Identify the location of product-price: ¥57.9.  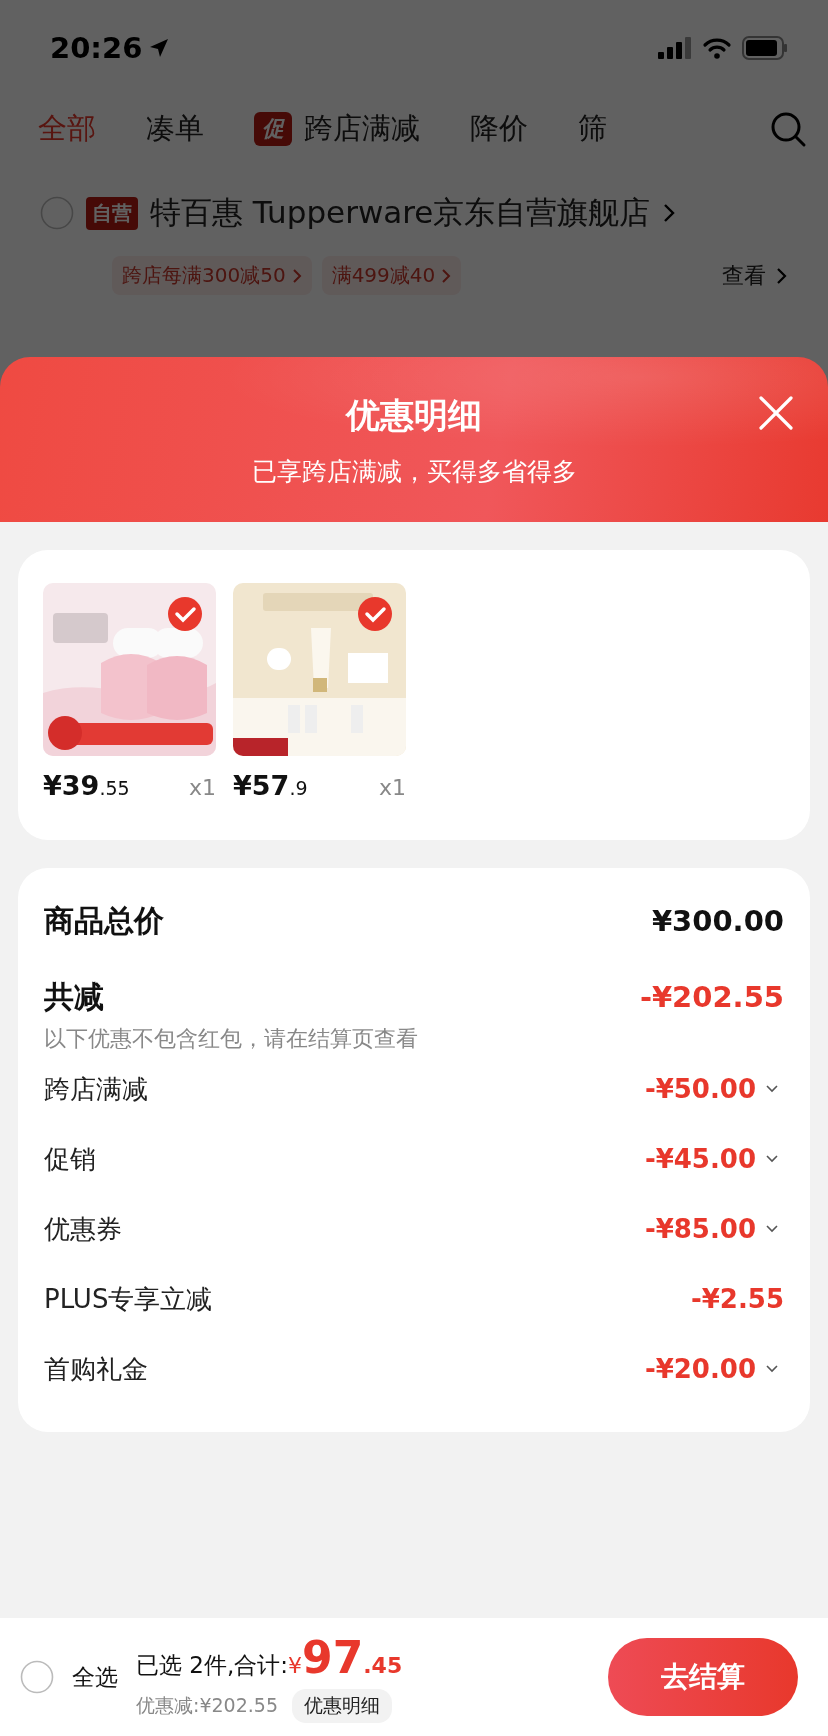
(270, 785).